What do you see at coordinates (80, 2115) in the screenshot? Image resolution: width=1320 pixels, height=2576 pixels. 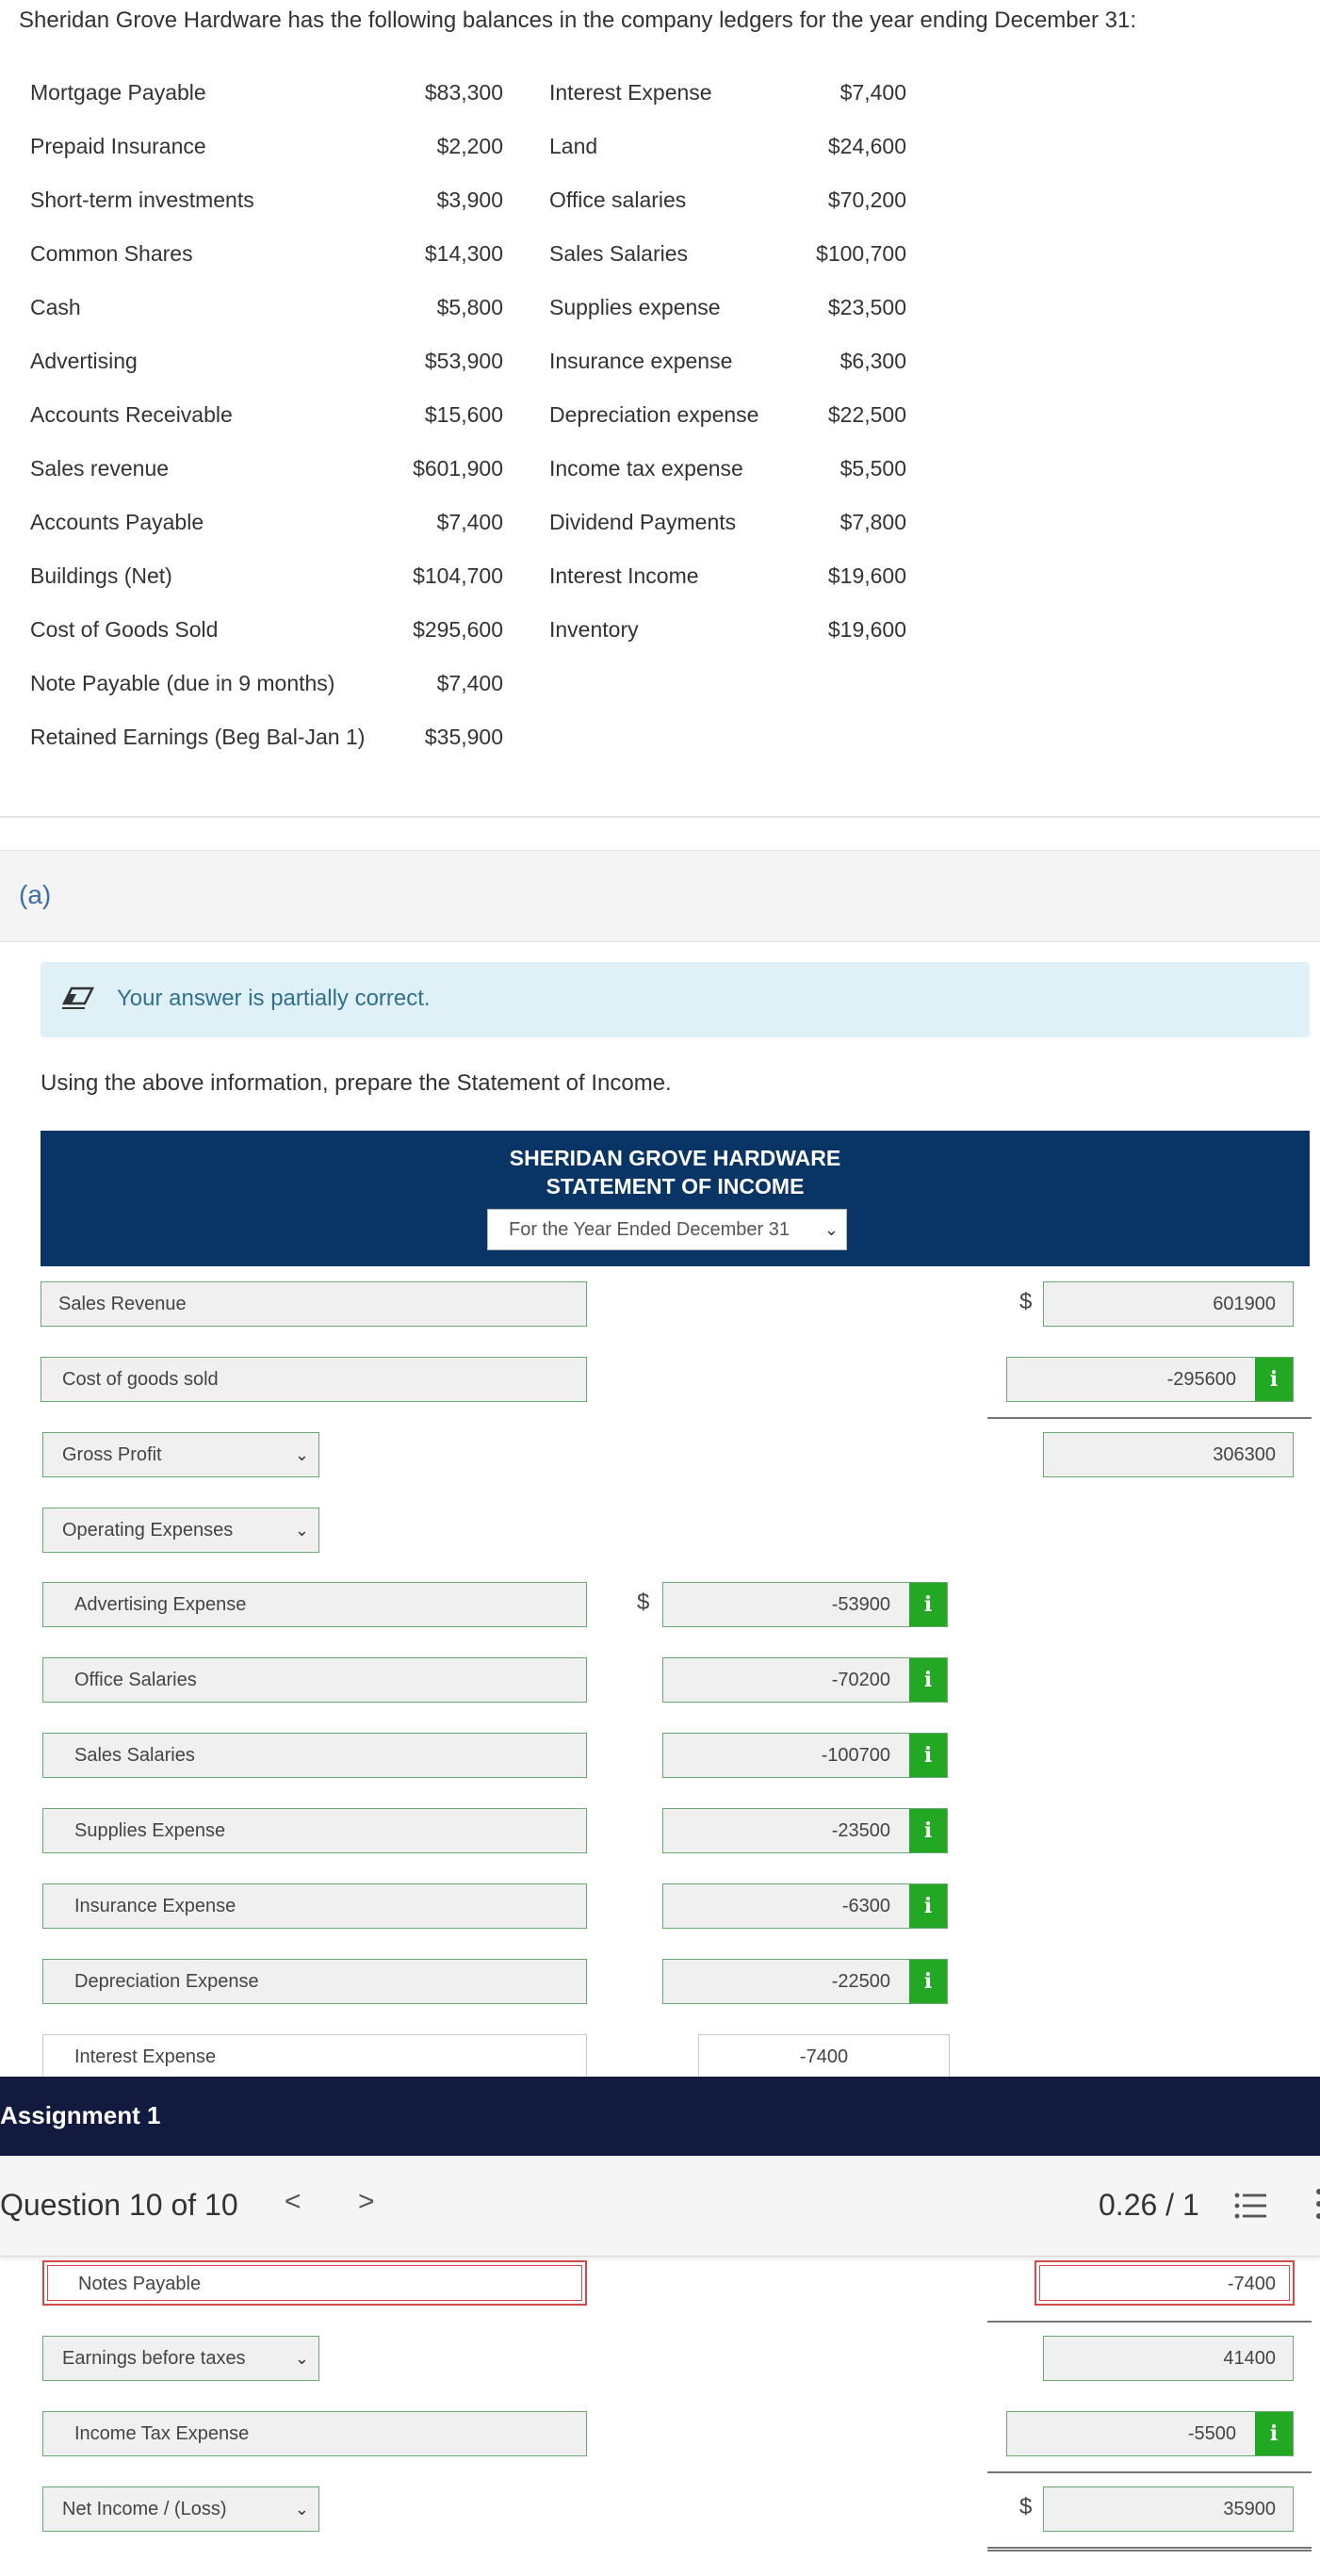 I see `assignment-title: Assignment 1` at bounding box center [80, 2115].